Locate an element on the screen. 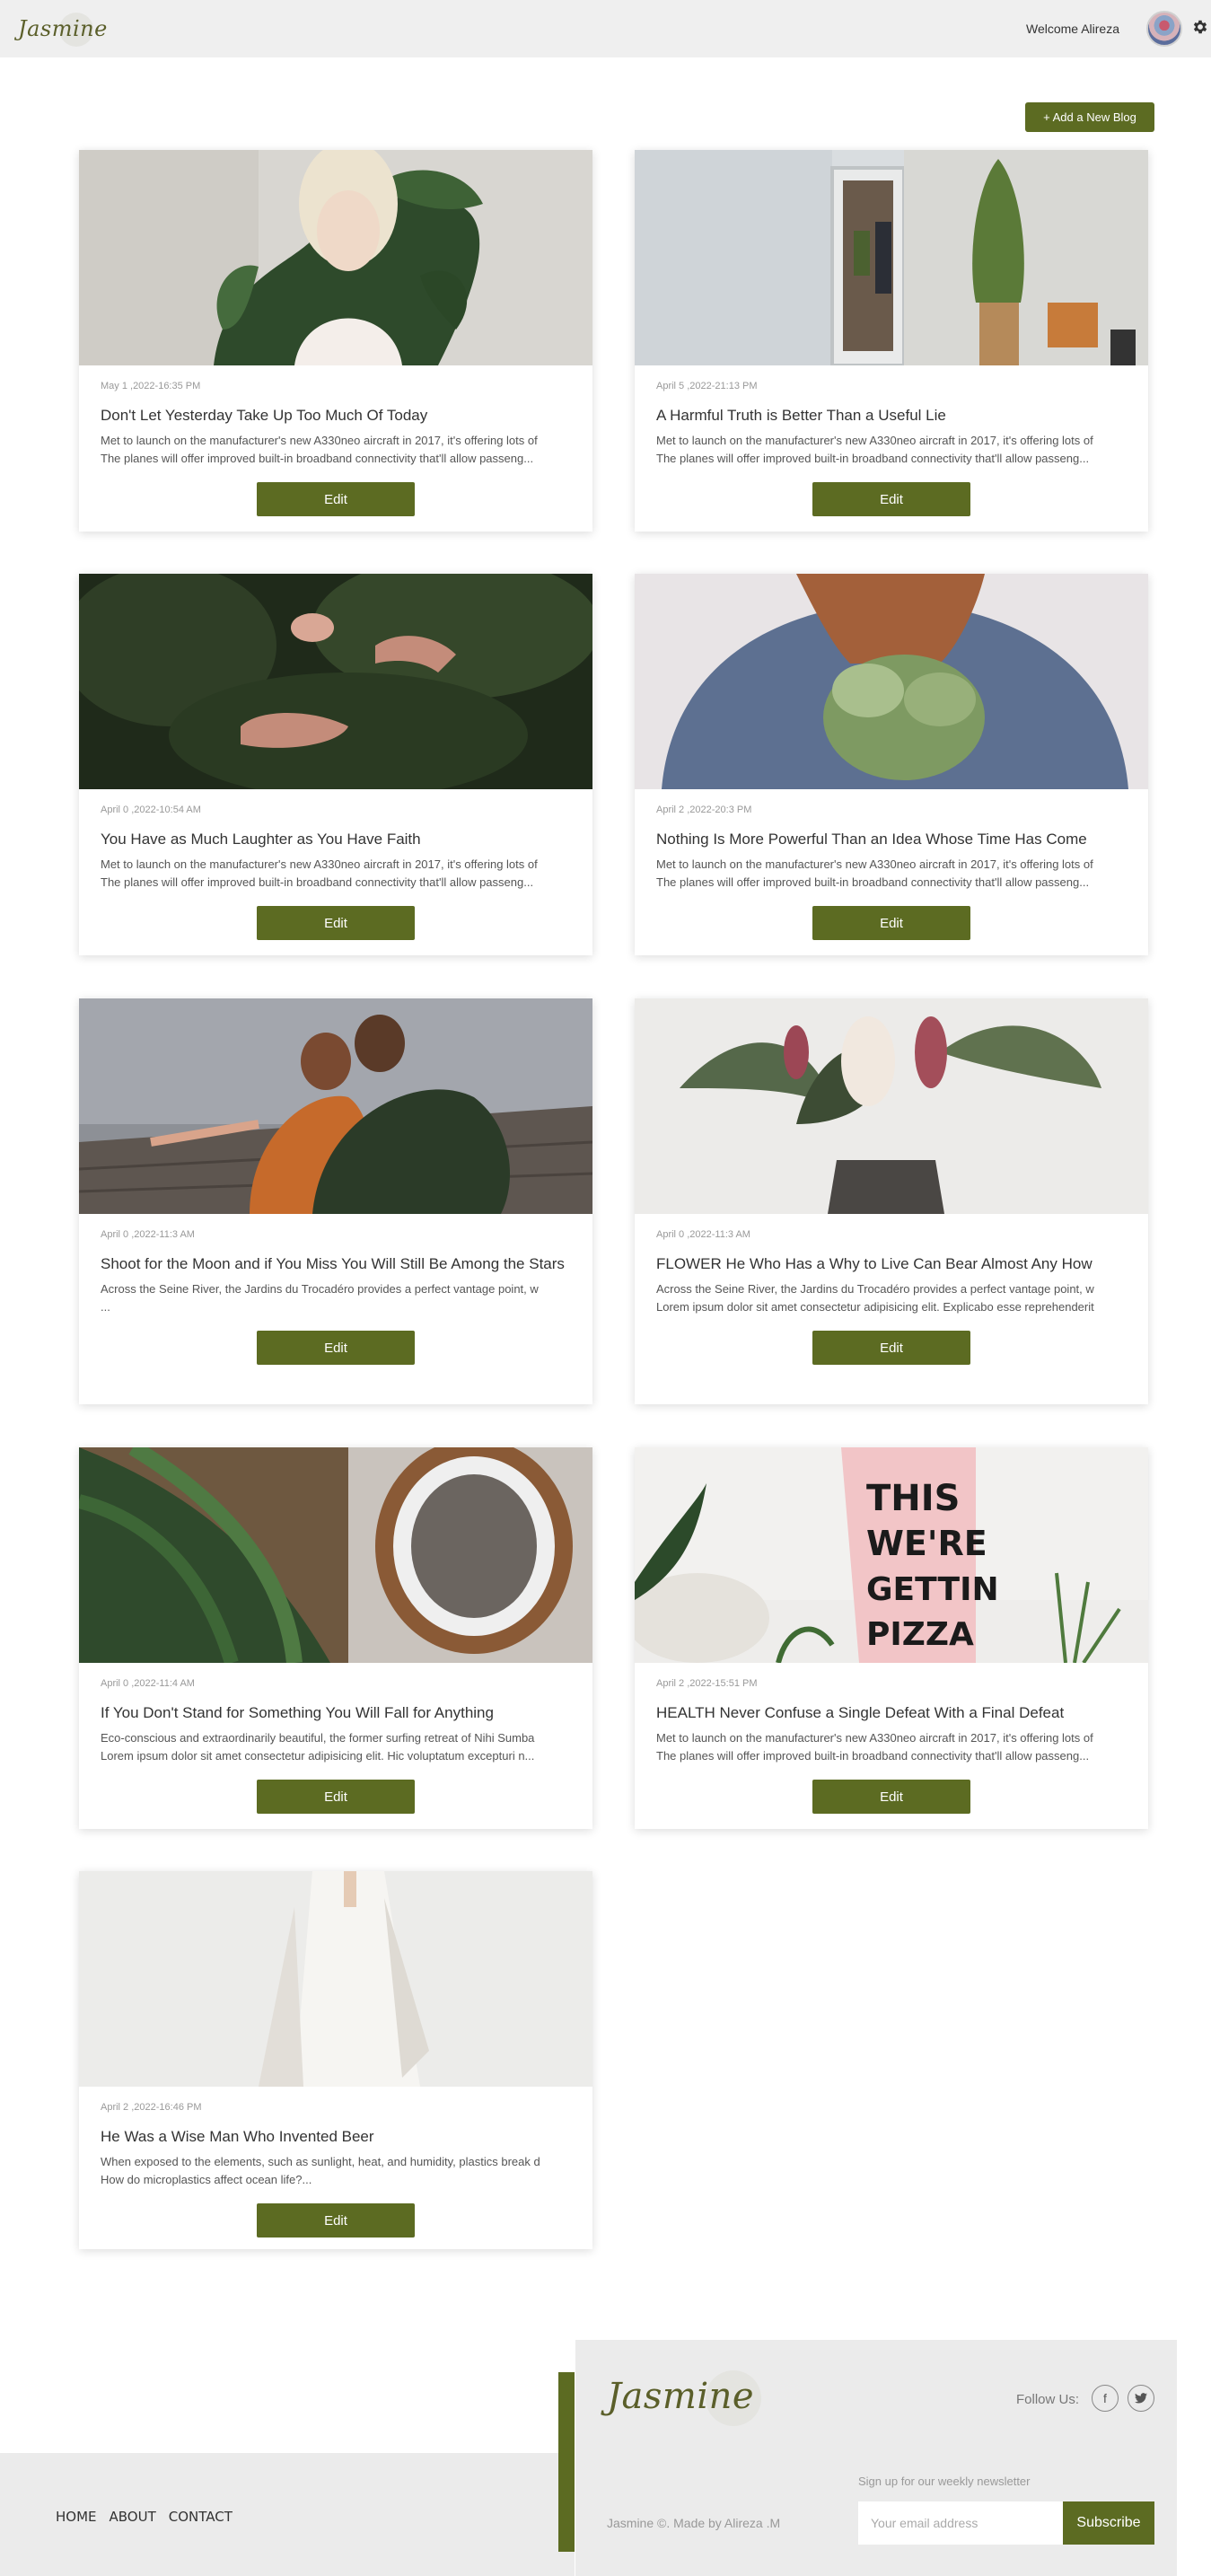 This screenshot has width=1211, height=2576. svg-text: PIZZA is located at coordinates (920, 1634).